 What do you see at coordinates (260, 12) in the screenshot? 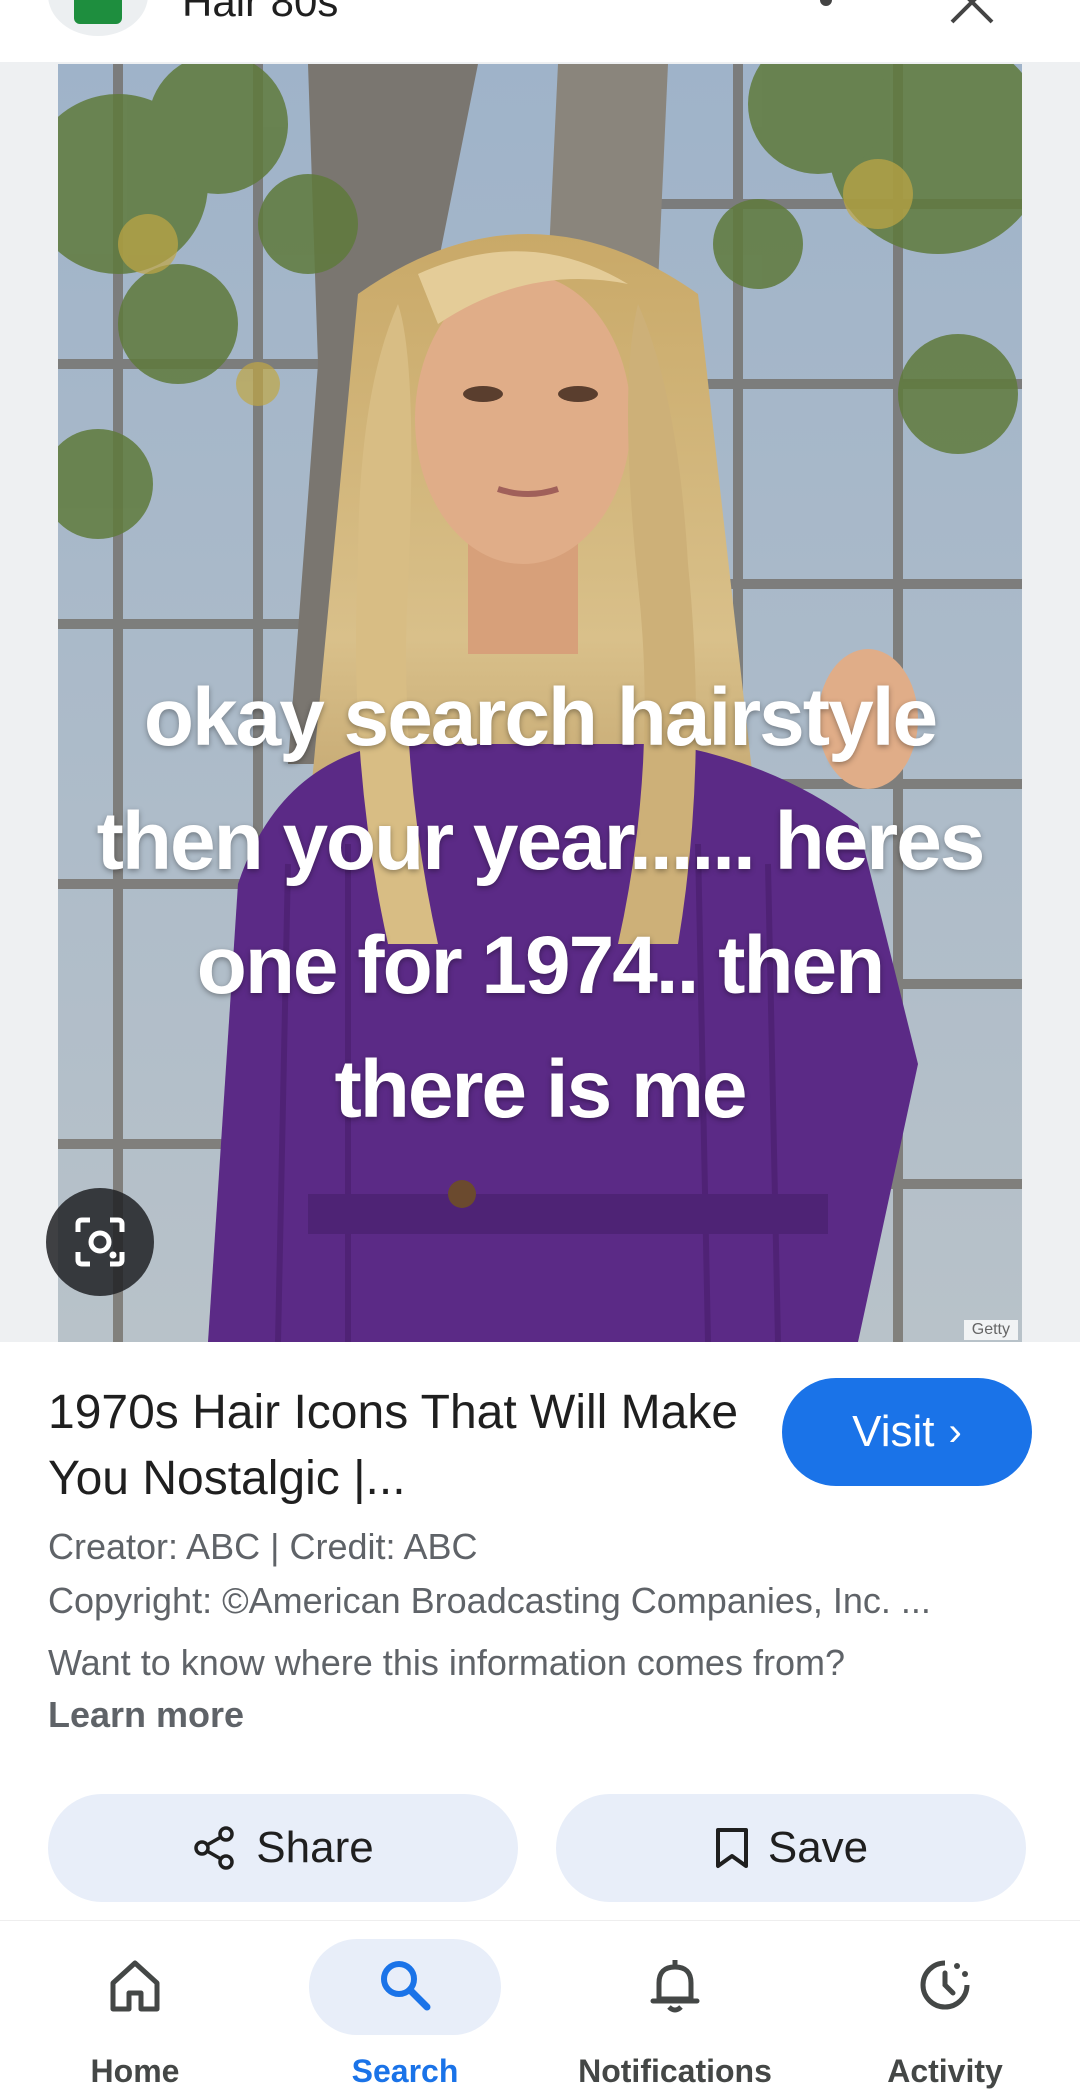
I see `page-title: Hair 80s` at bounding box center [260, 12].